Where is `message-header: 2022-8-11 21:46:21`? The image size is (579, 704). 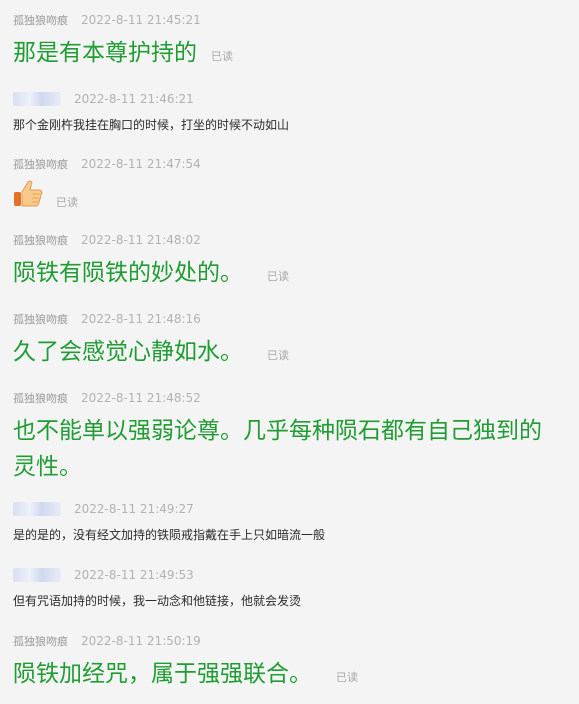 message-header: 2022-8-11 21:46:21 is located at coordinates (103, 99).